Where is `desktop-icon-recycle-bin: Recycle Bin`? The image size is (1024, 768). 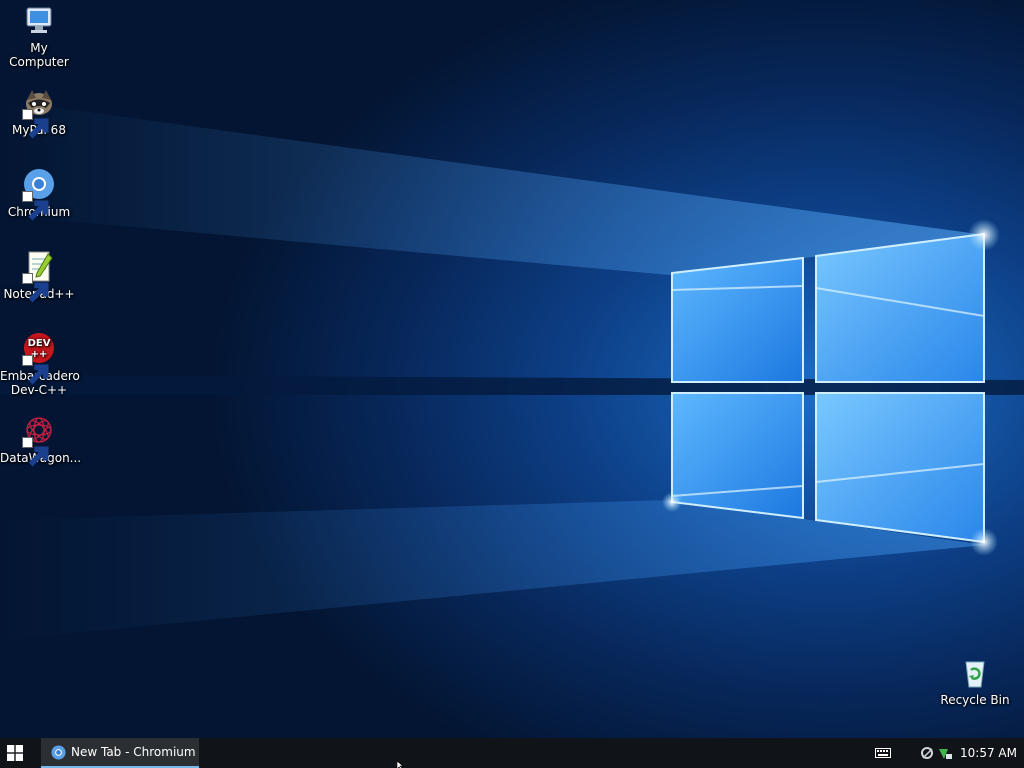
desktop-icon-recycle-bin: Recycle Bin is located at coordinates (975, 681).